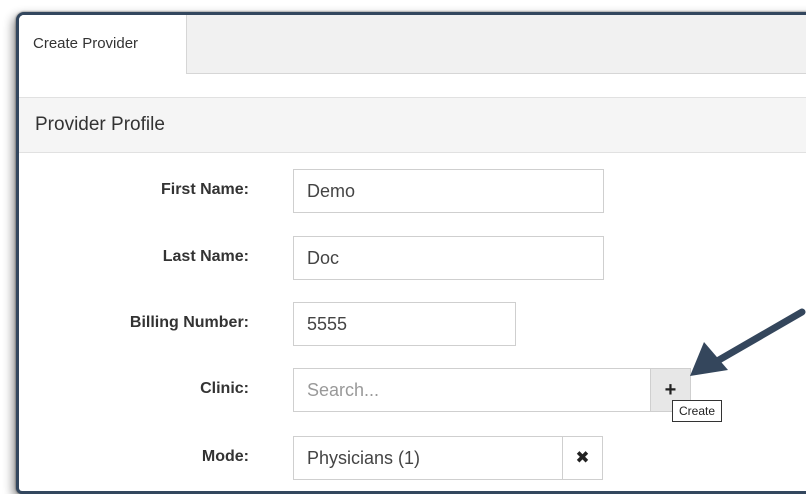  What do you see at coordinates (86, 43) in the screenshot?
I see `tab-label: Create Provider` at bounding box center [86, 43].